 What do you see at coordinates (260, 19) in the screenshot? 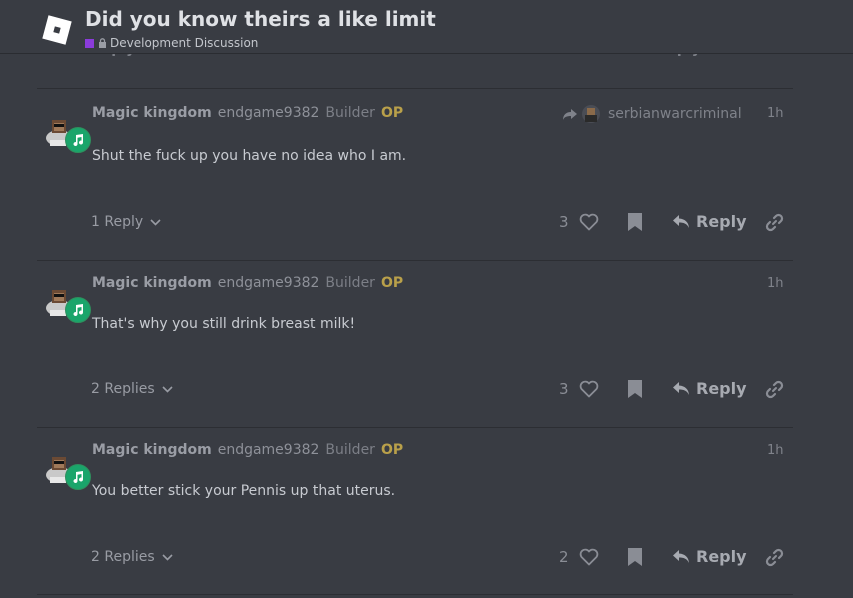
I see `topic-title: Did you know theirs a like limit` at bounding box center [260, 19].